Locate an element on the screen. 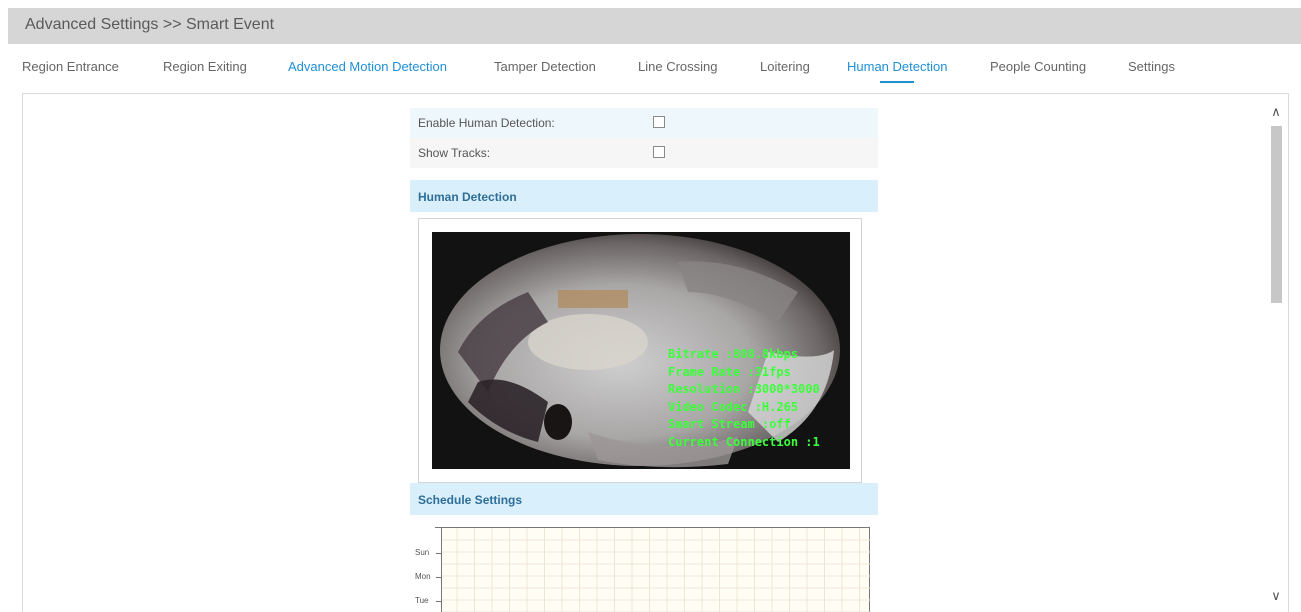  show-tracks-row: Show Tracks: is located at coordinates (644, 153).